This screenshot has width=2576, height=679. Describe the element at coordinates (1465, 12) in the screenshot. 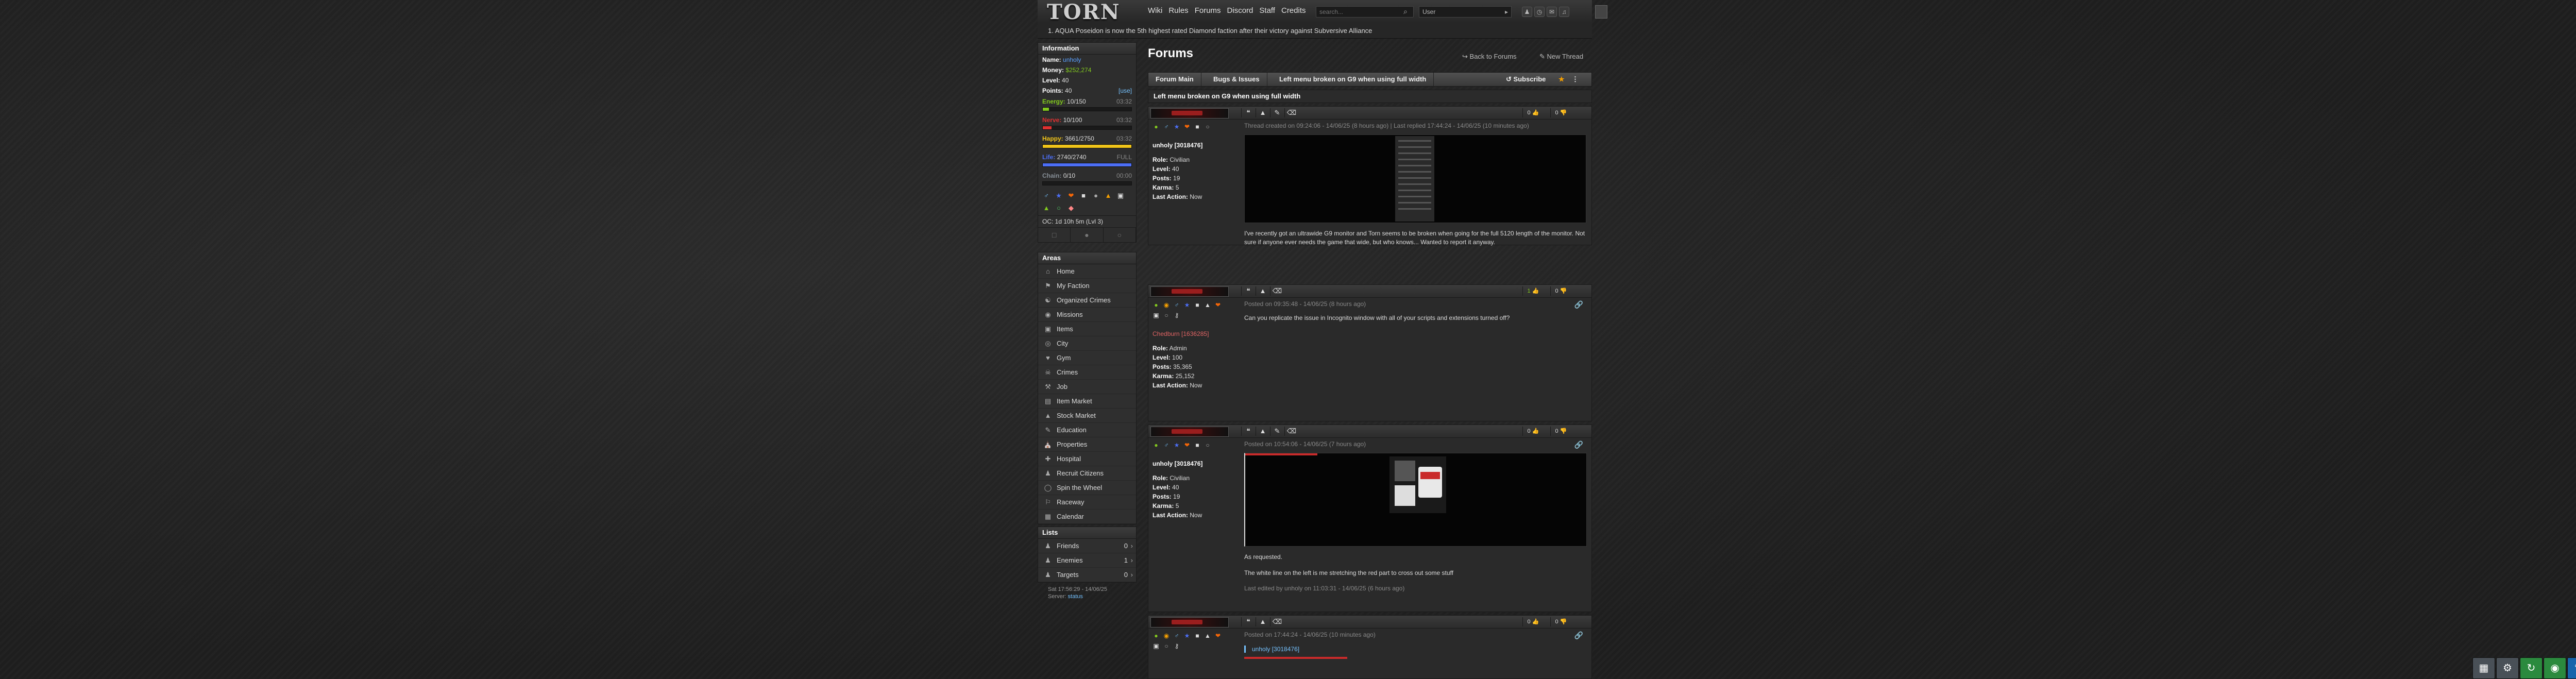

I see `search-category-select: User ▸` at that location.